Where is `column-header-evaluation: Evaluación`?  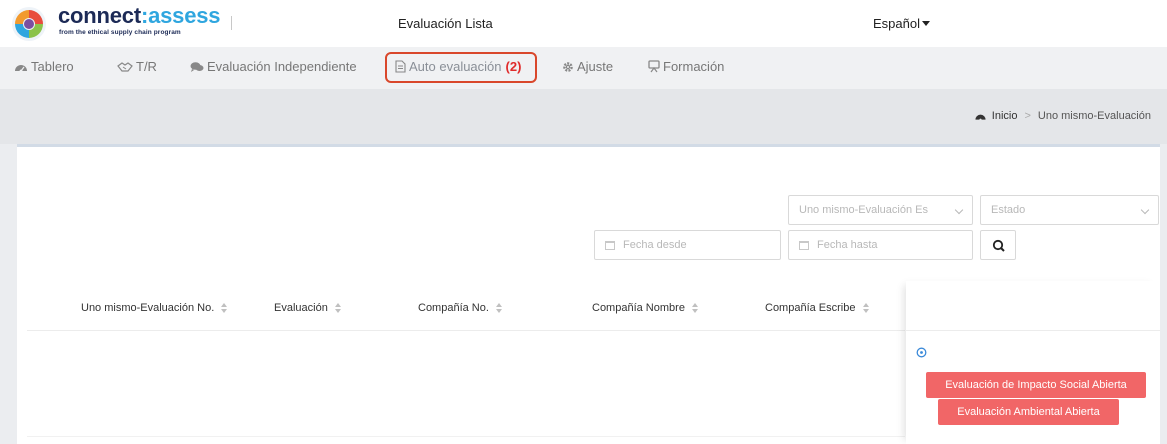 column-header-evaluation: Evaluación is located at coordinates (307, 308).